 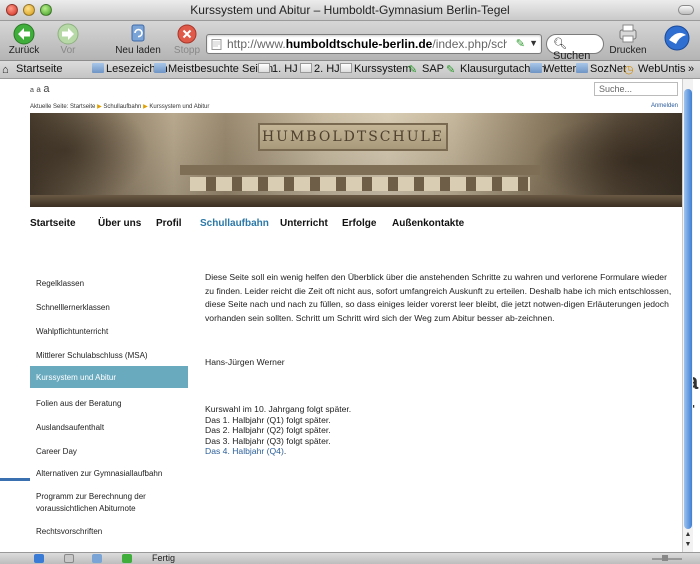 I want to click on author-name: Hans-Jürgen Werner, so click(x=245, y=362).